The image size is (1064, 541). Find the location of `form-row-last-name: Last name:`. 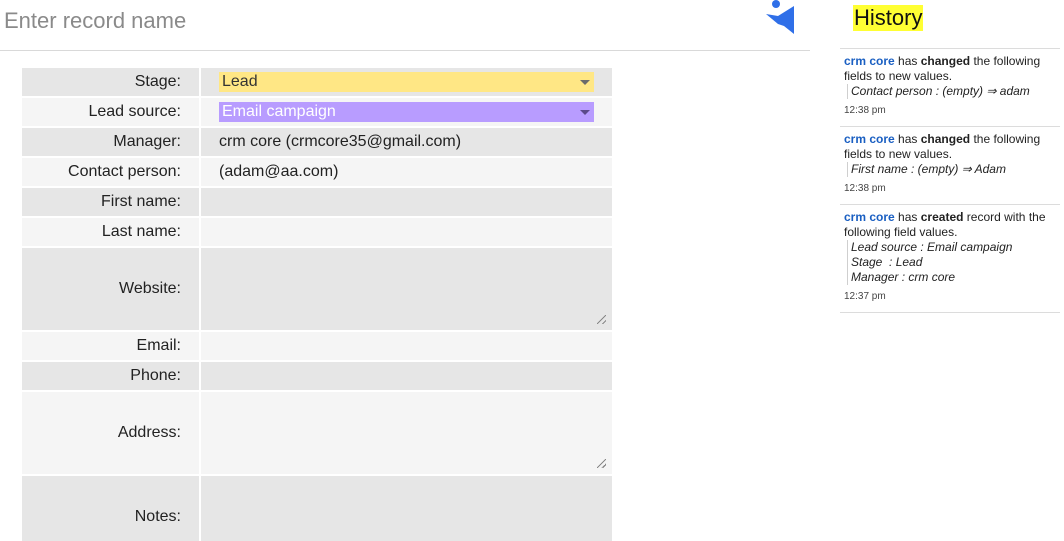

form-row-last-name: Last name: is located at coordinates (317, 232).